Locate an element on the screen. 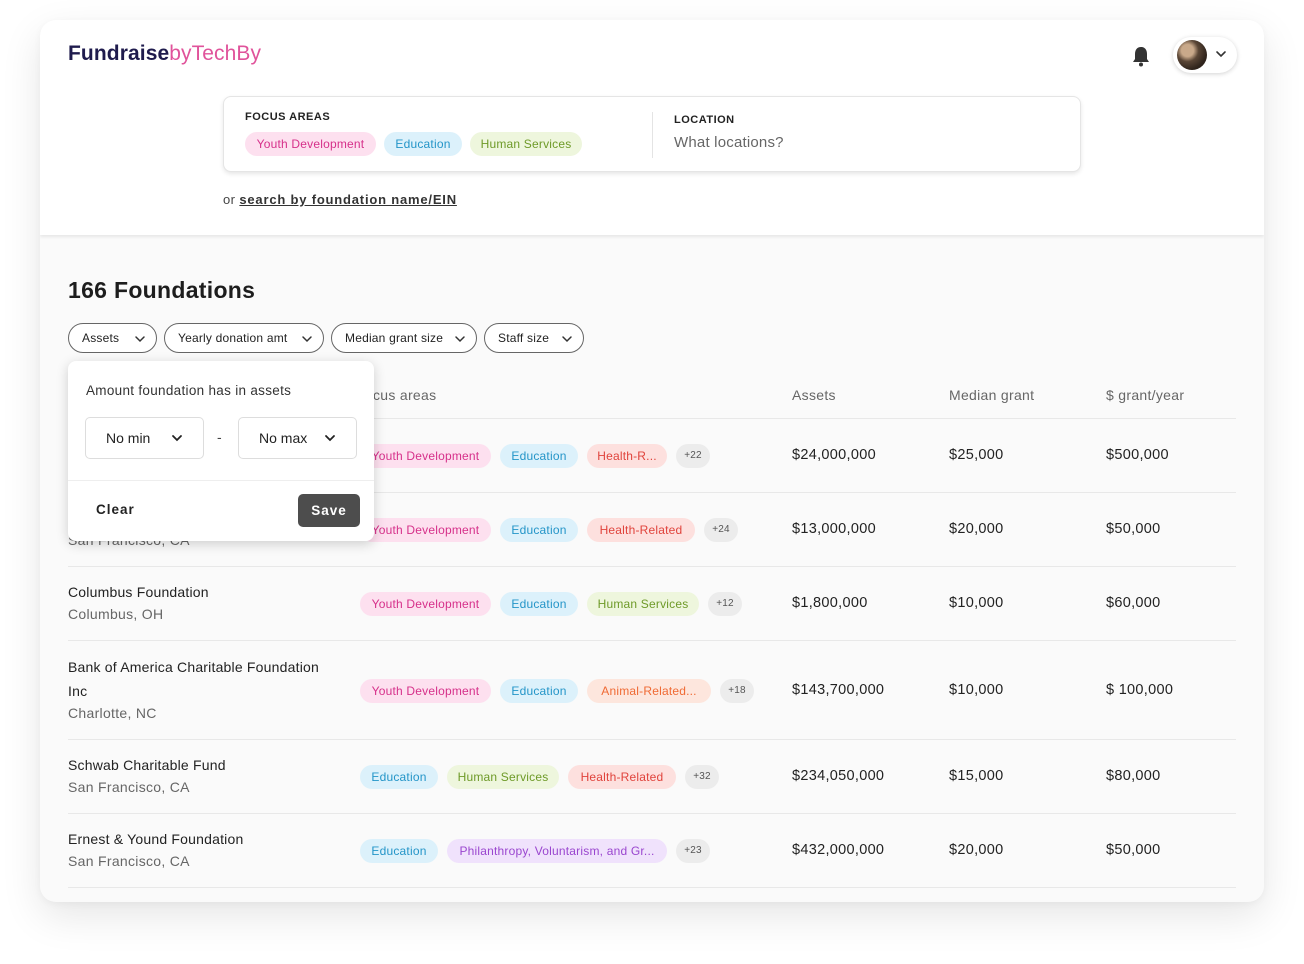 The image size is (1304, 964). clear-button: Clear is located at coordinates (115, 509).